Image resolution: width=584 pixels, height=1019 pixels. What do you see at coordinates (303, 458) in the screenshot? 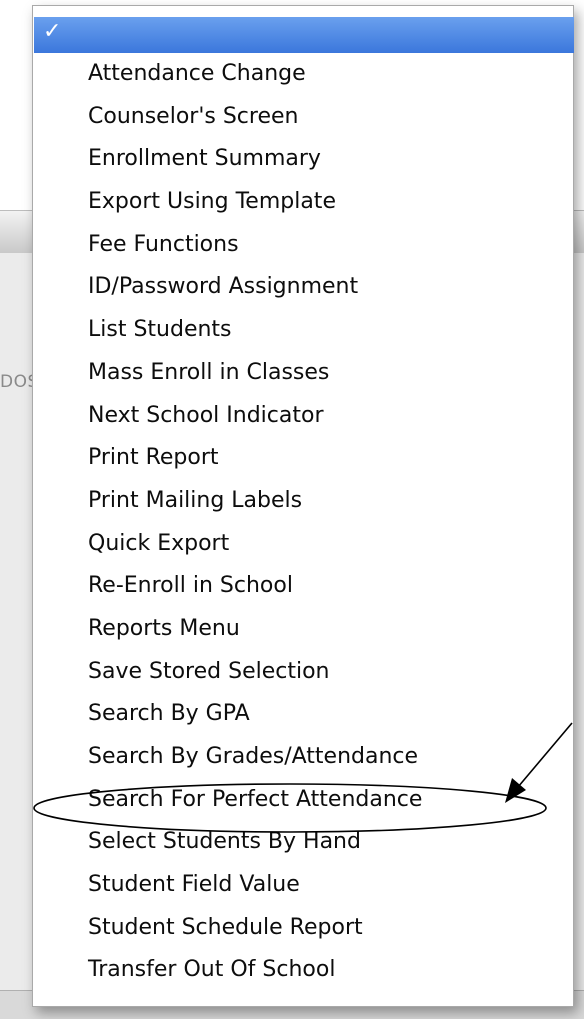
I see `menu-item-print-report: Print Report` at bounding box center [303, 458].